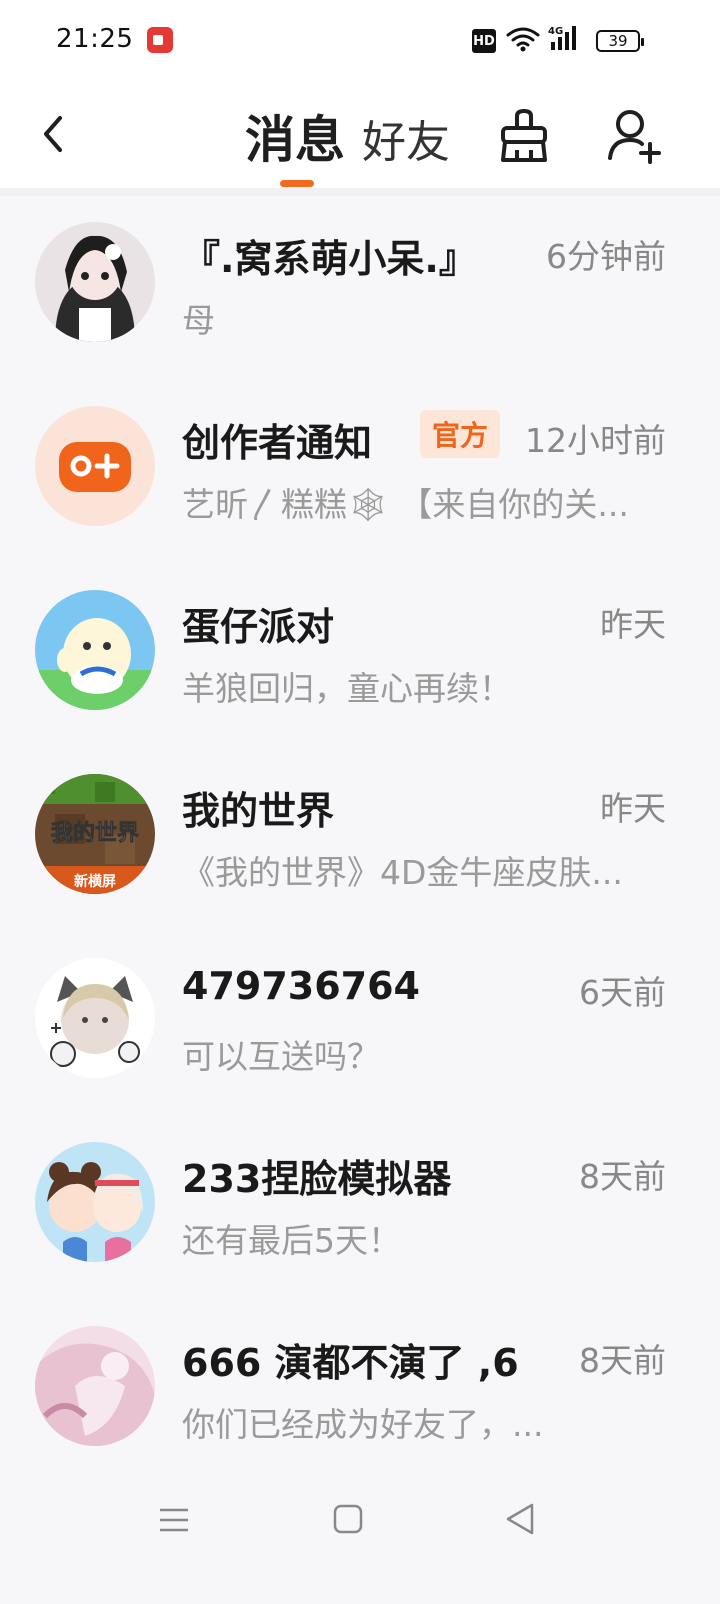 The image size is (720, 1604). What do you see at coordinates (555, 31) in the screenshot?
I see `network-type-label: 4G` at bounding box center [555, 31].